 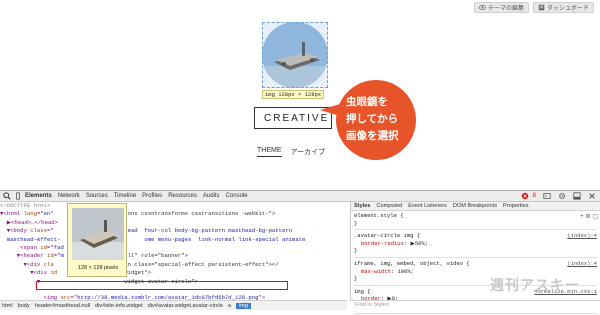 What do you see at coordinates (427, 206) in the screenshot?
I see `tab-event-listeners: Event Listeners` at bounding box center [427, 206].